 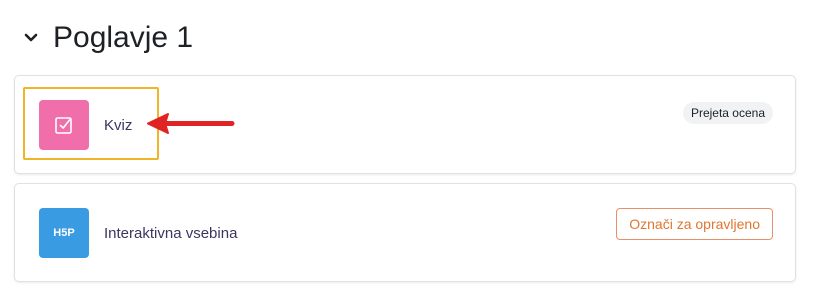 I want to click on section-title: Poglavje 1, so click(x=123, y=37).